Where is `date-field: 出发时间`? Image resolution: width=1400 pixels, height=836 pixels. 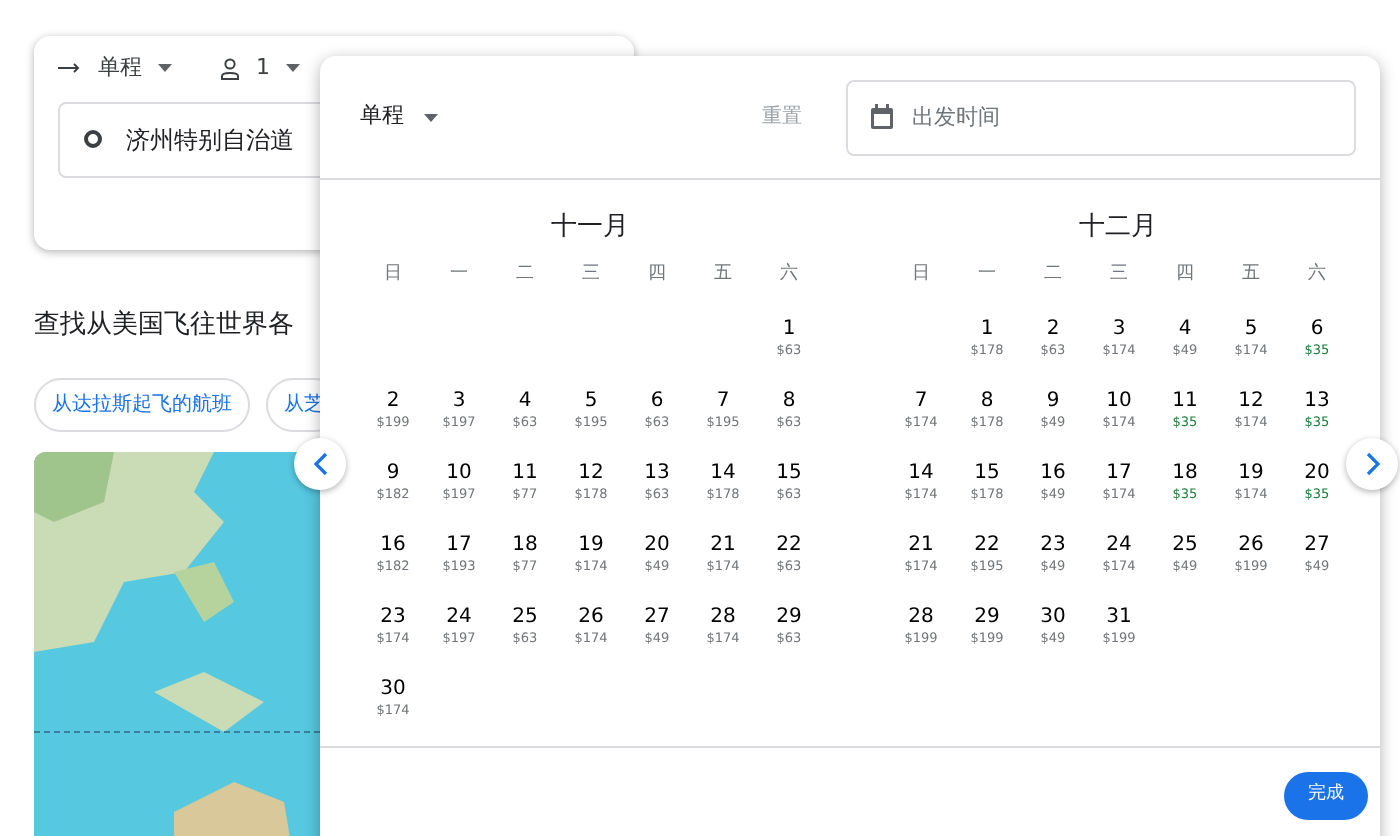 date-field: 出发时间 is located at coordinates (1101, 117).